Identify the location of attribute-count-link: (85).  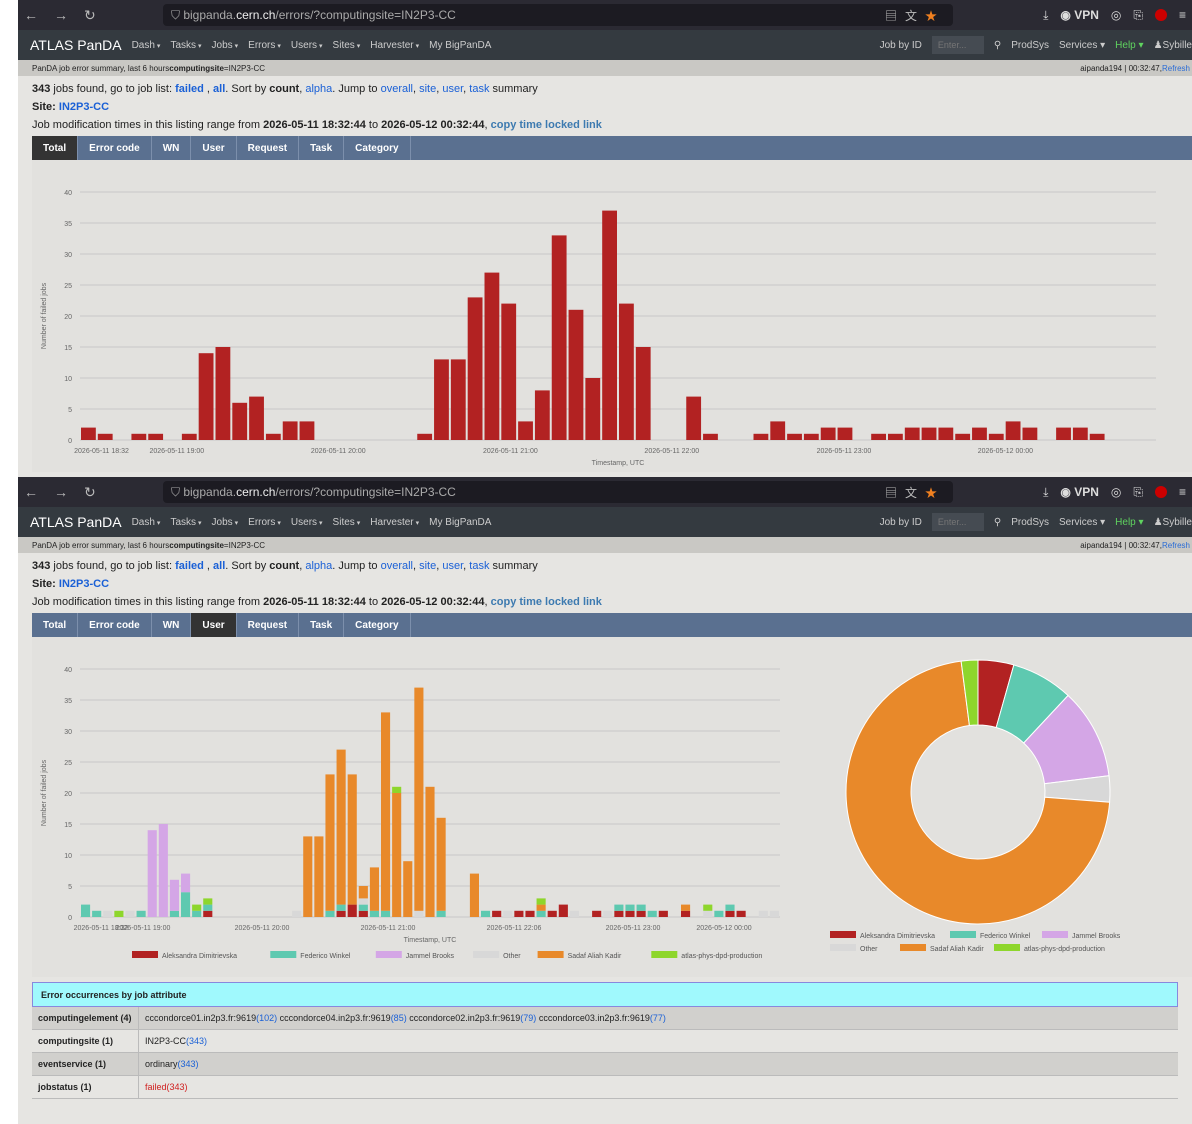
(399, 1018).